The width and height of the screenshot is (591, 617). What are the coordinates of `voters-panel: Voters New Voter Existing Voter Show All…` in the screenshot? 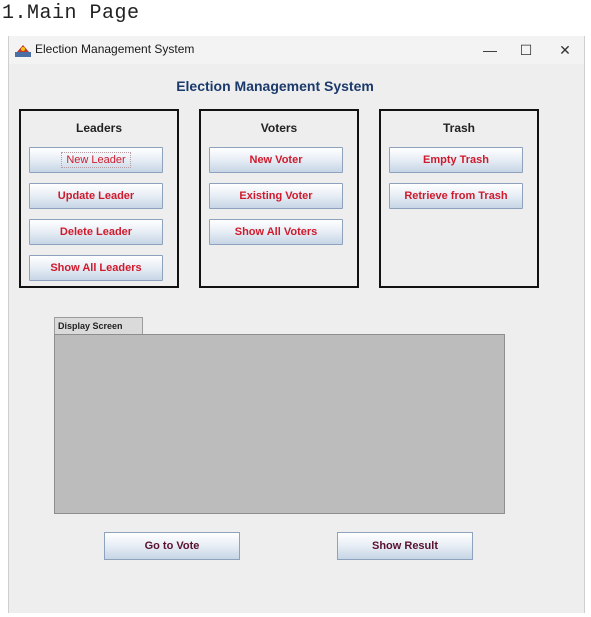 It's located at (279, 198).